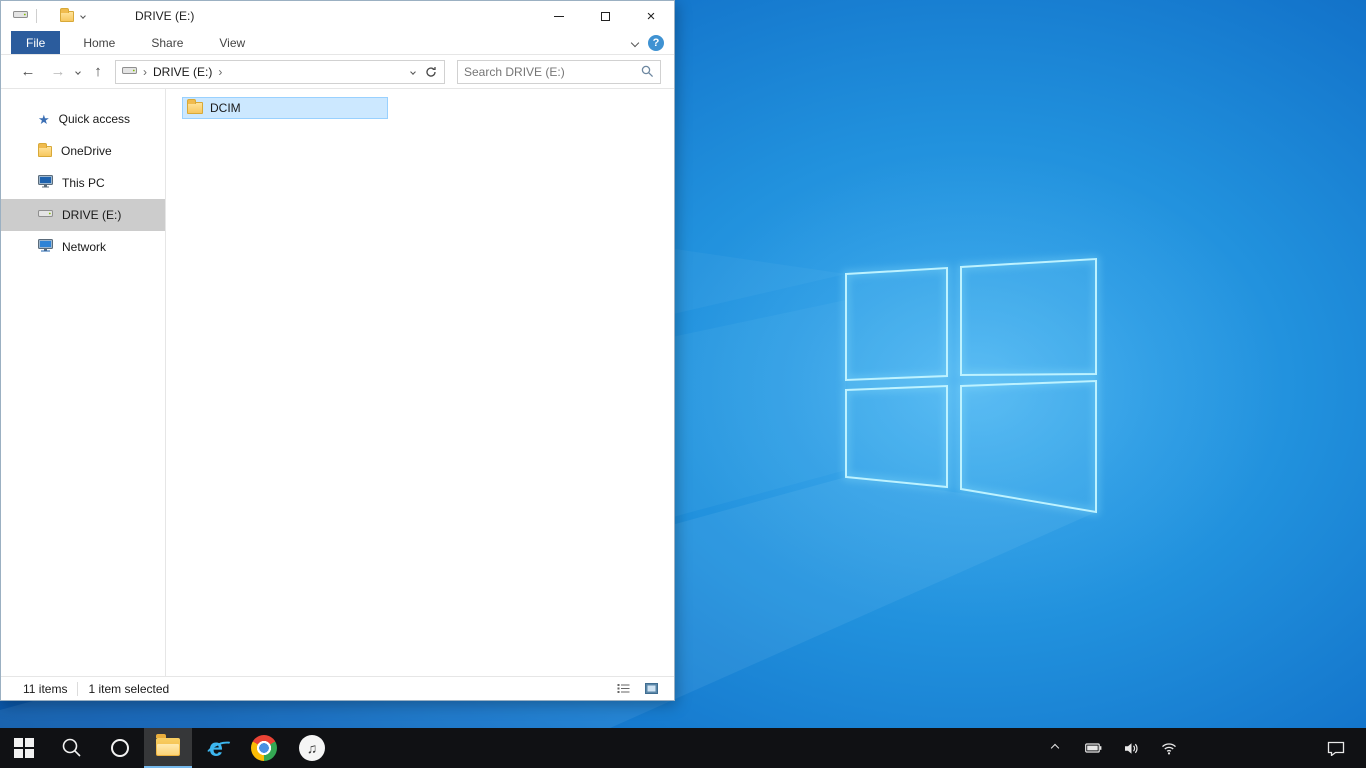 This screenshot has width=1366, height=768. I want to click on tab-file: File, so click(36, 42).